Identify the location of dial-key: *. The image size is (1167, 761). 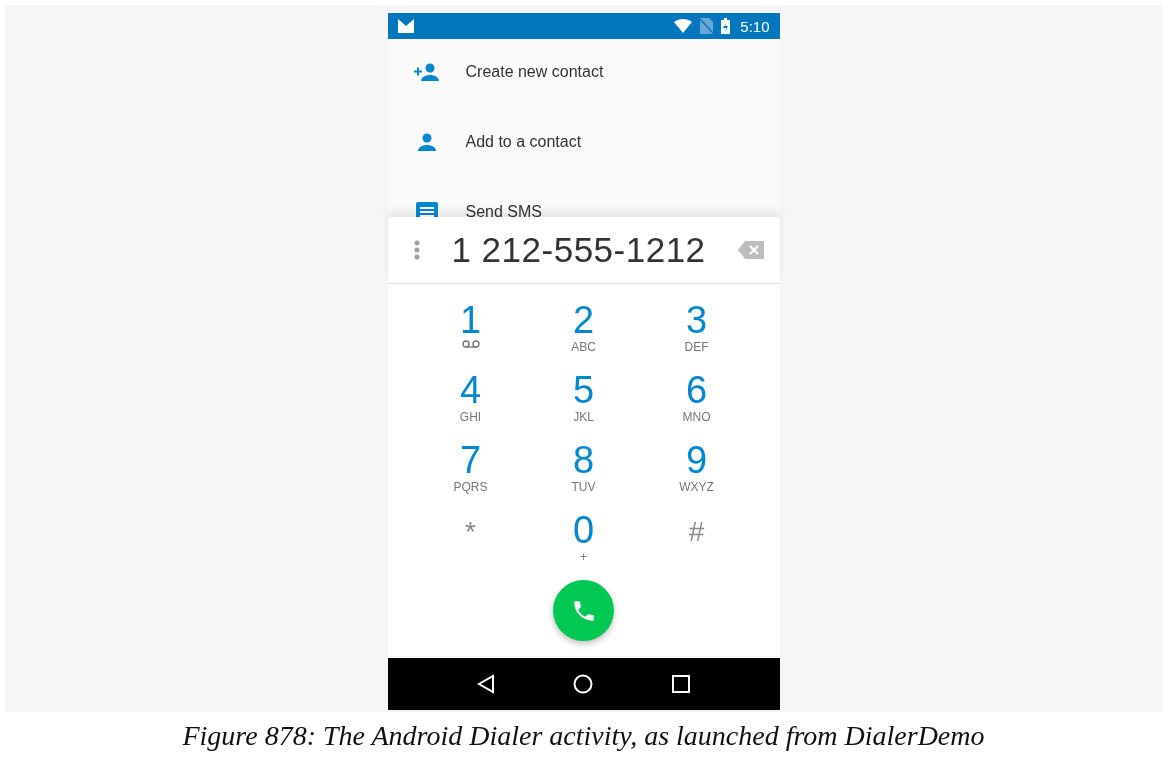
(470, 540).